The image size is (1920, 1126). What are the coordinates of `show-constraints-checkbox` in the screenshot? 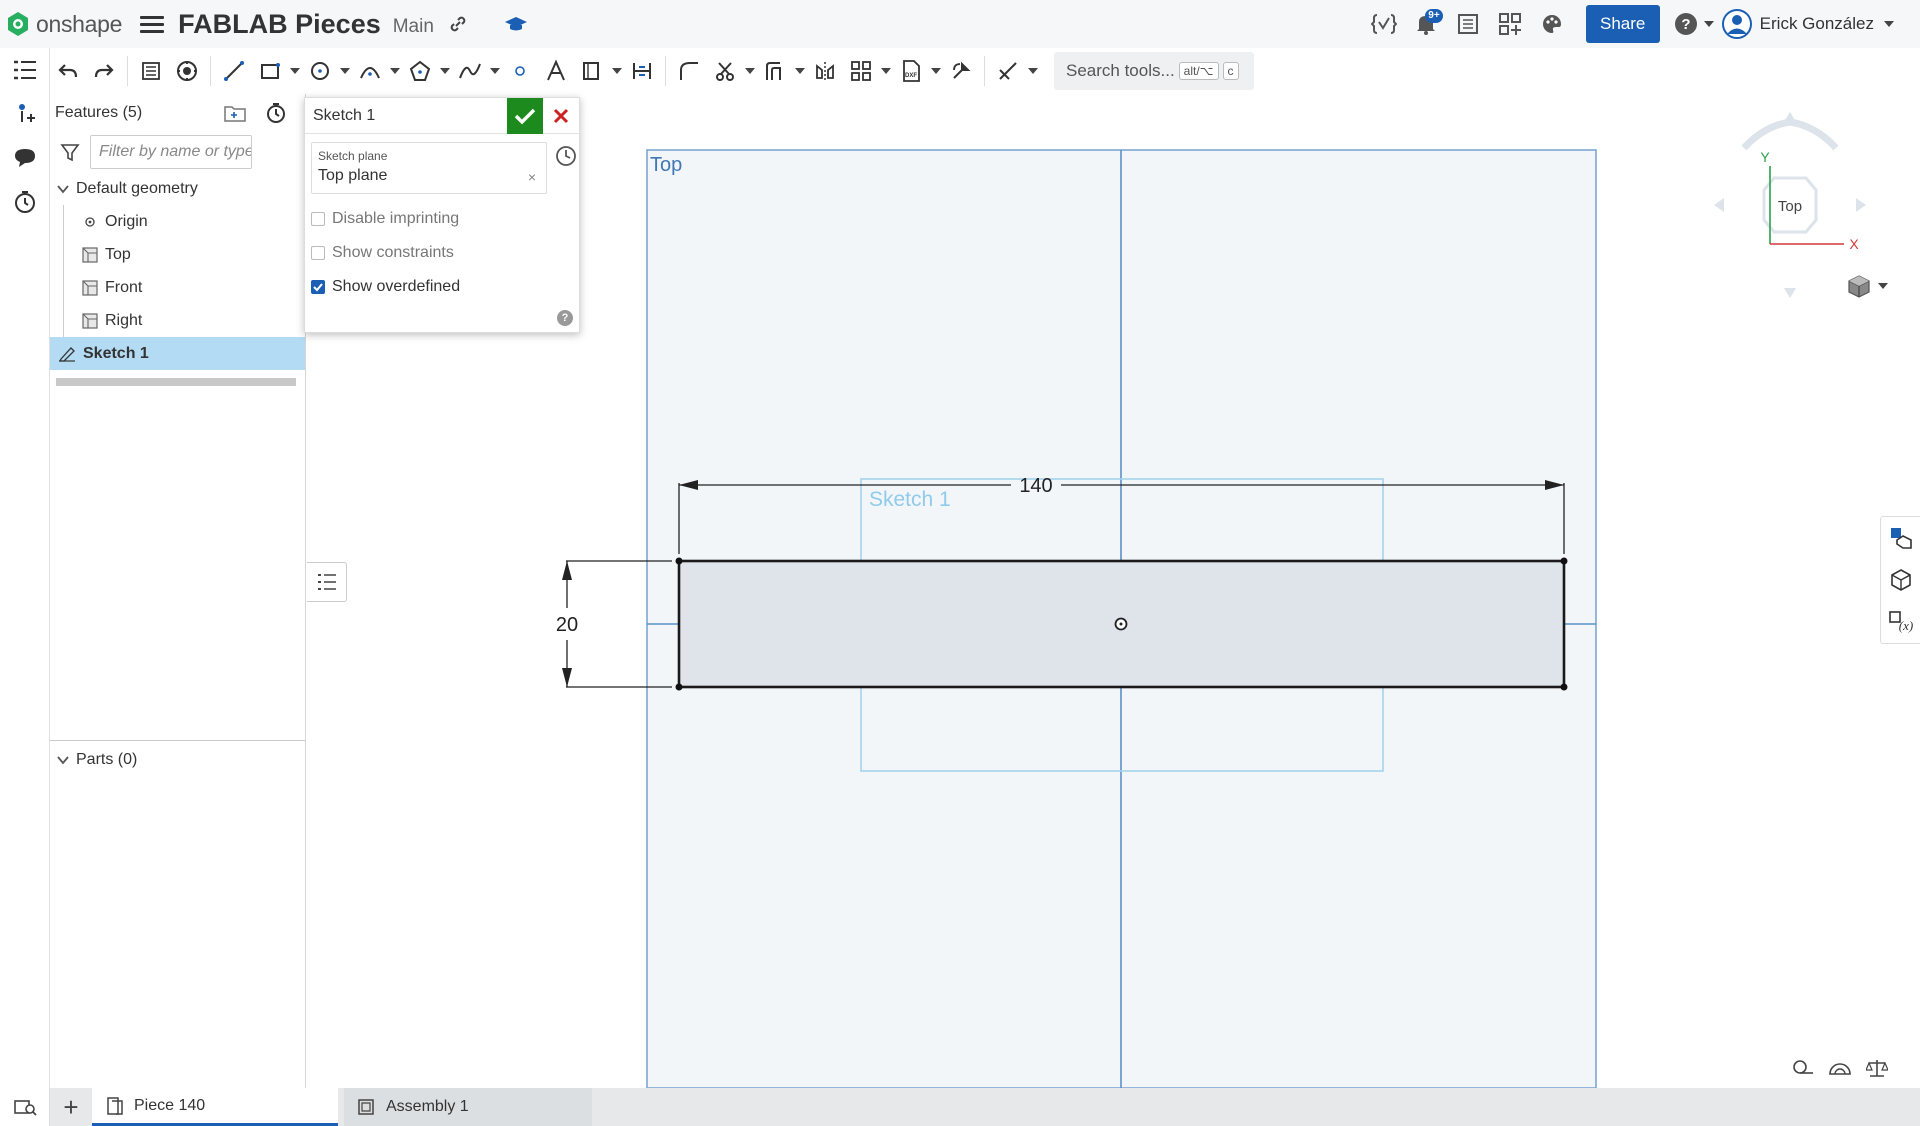 It's located at (318, 253).